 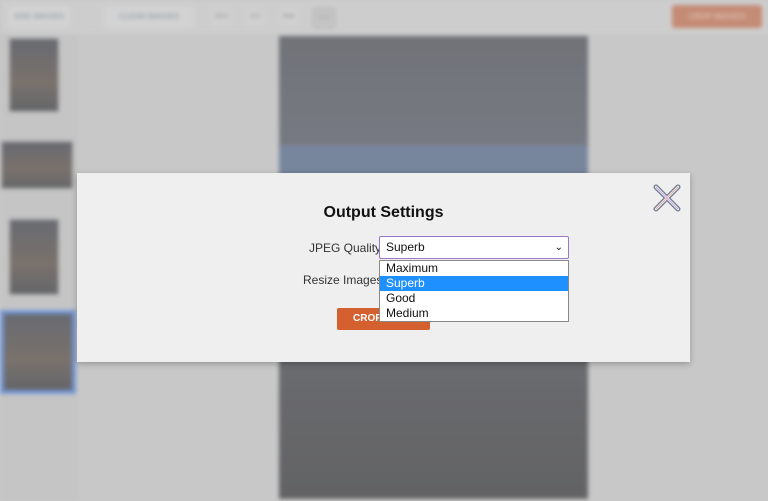 I want to click on jpeg-quality-select: Superb ⌄, so click(x=474, y=247).